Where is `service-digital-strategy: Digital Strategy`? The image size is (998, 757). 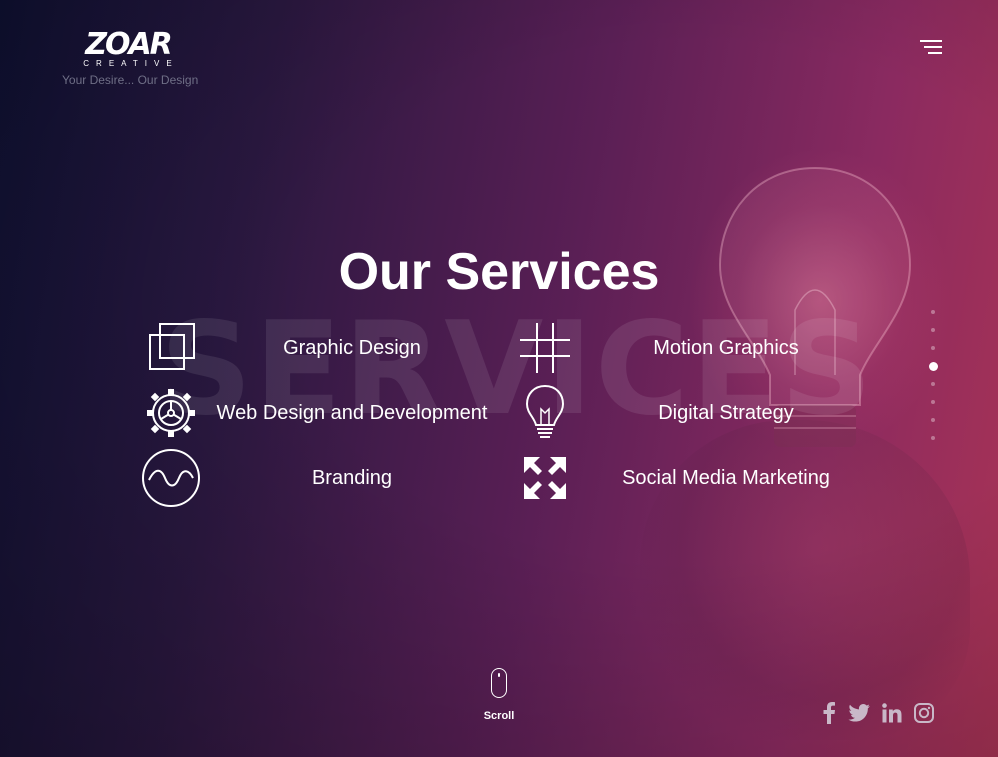
service-digital-strategy: Digital Strategy is located at coordinates (695, 413).